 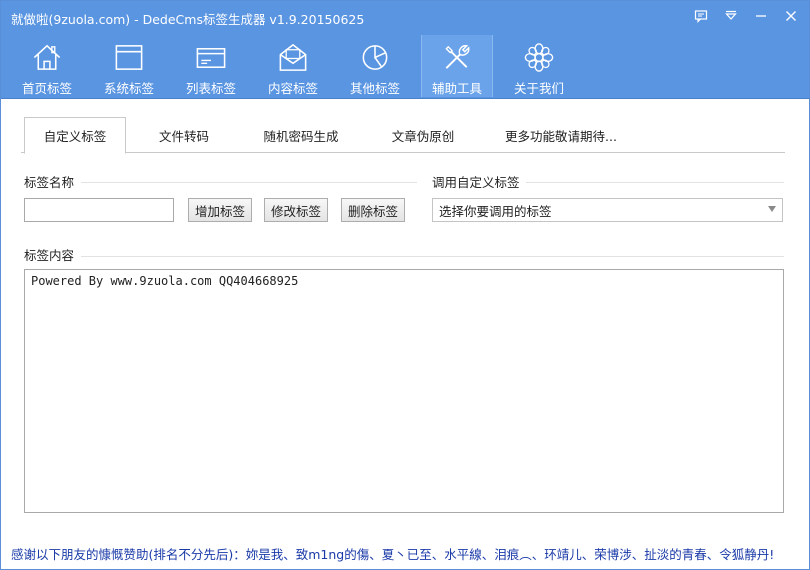 What do you see at coordinates (373, 210) in the screenshot?
I see `delete-tag-button: 删除标签` at bounding box center [373, 210].